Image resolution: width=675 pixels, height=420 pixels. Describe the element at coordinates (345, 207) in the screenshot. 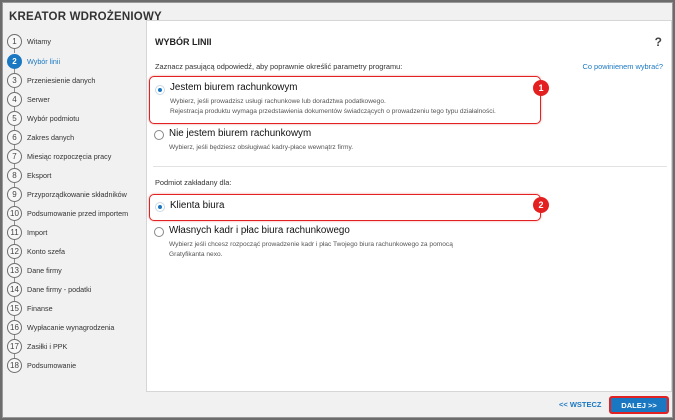

I see `option-office-client: Klienta biura` at that location.